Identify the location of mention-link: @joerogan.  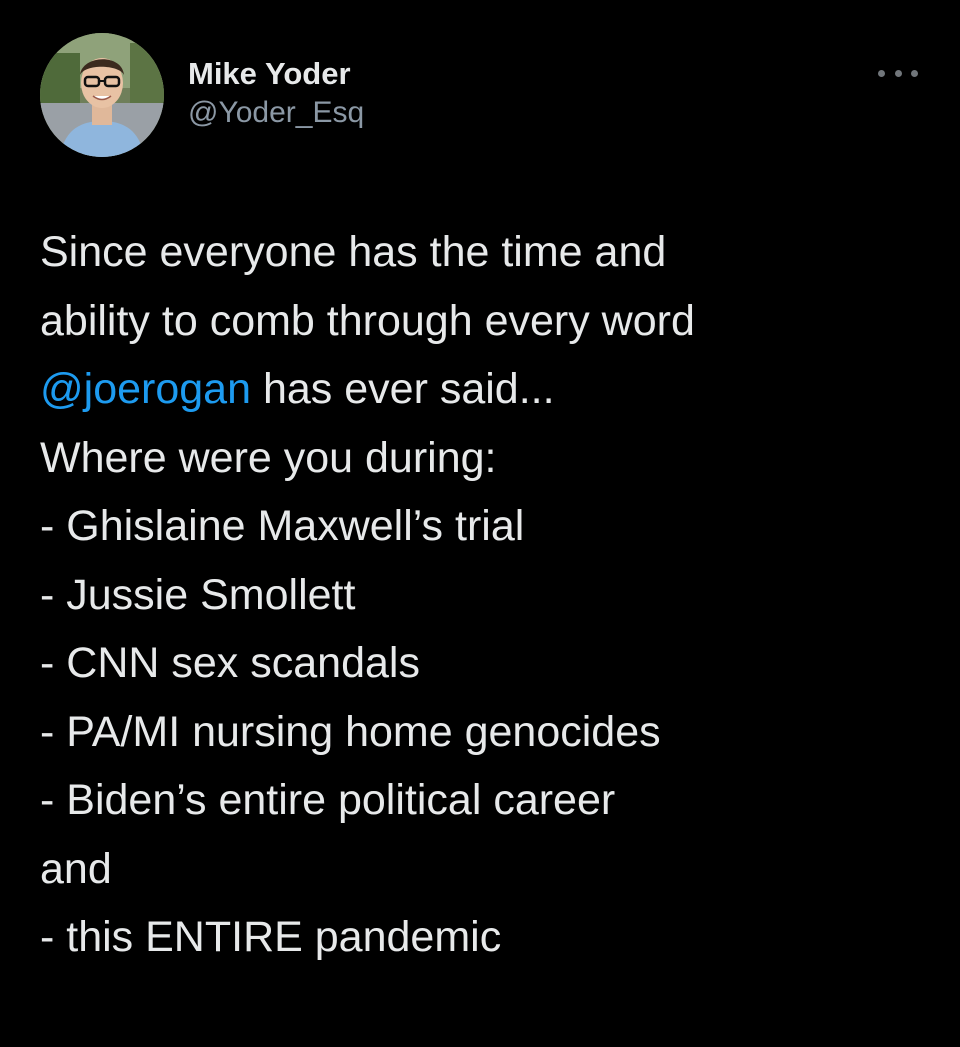
(145, 389).